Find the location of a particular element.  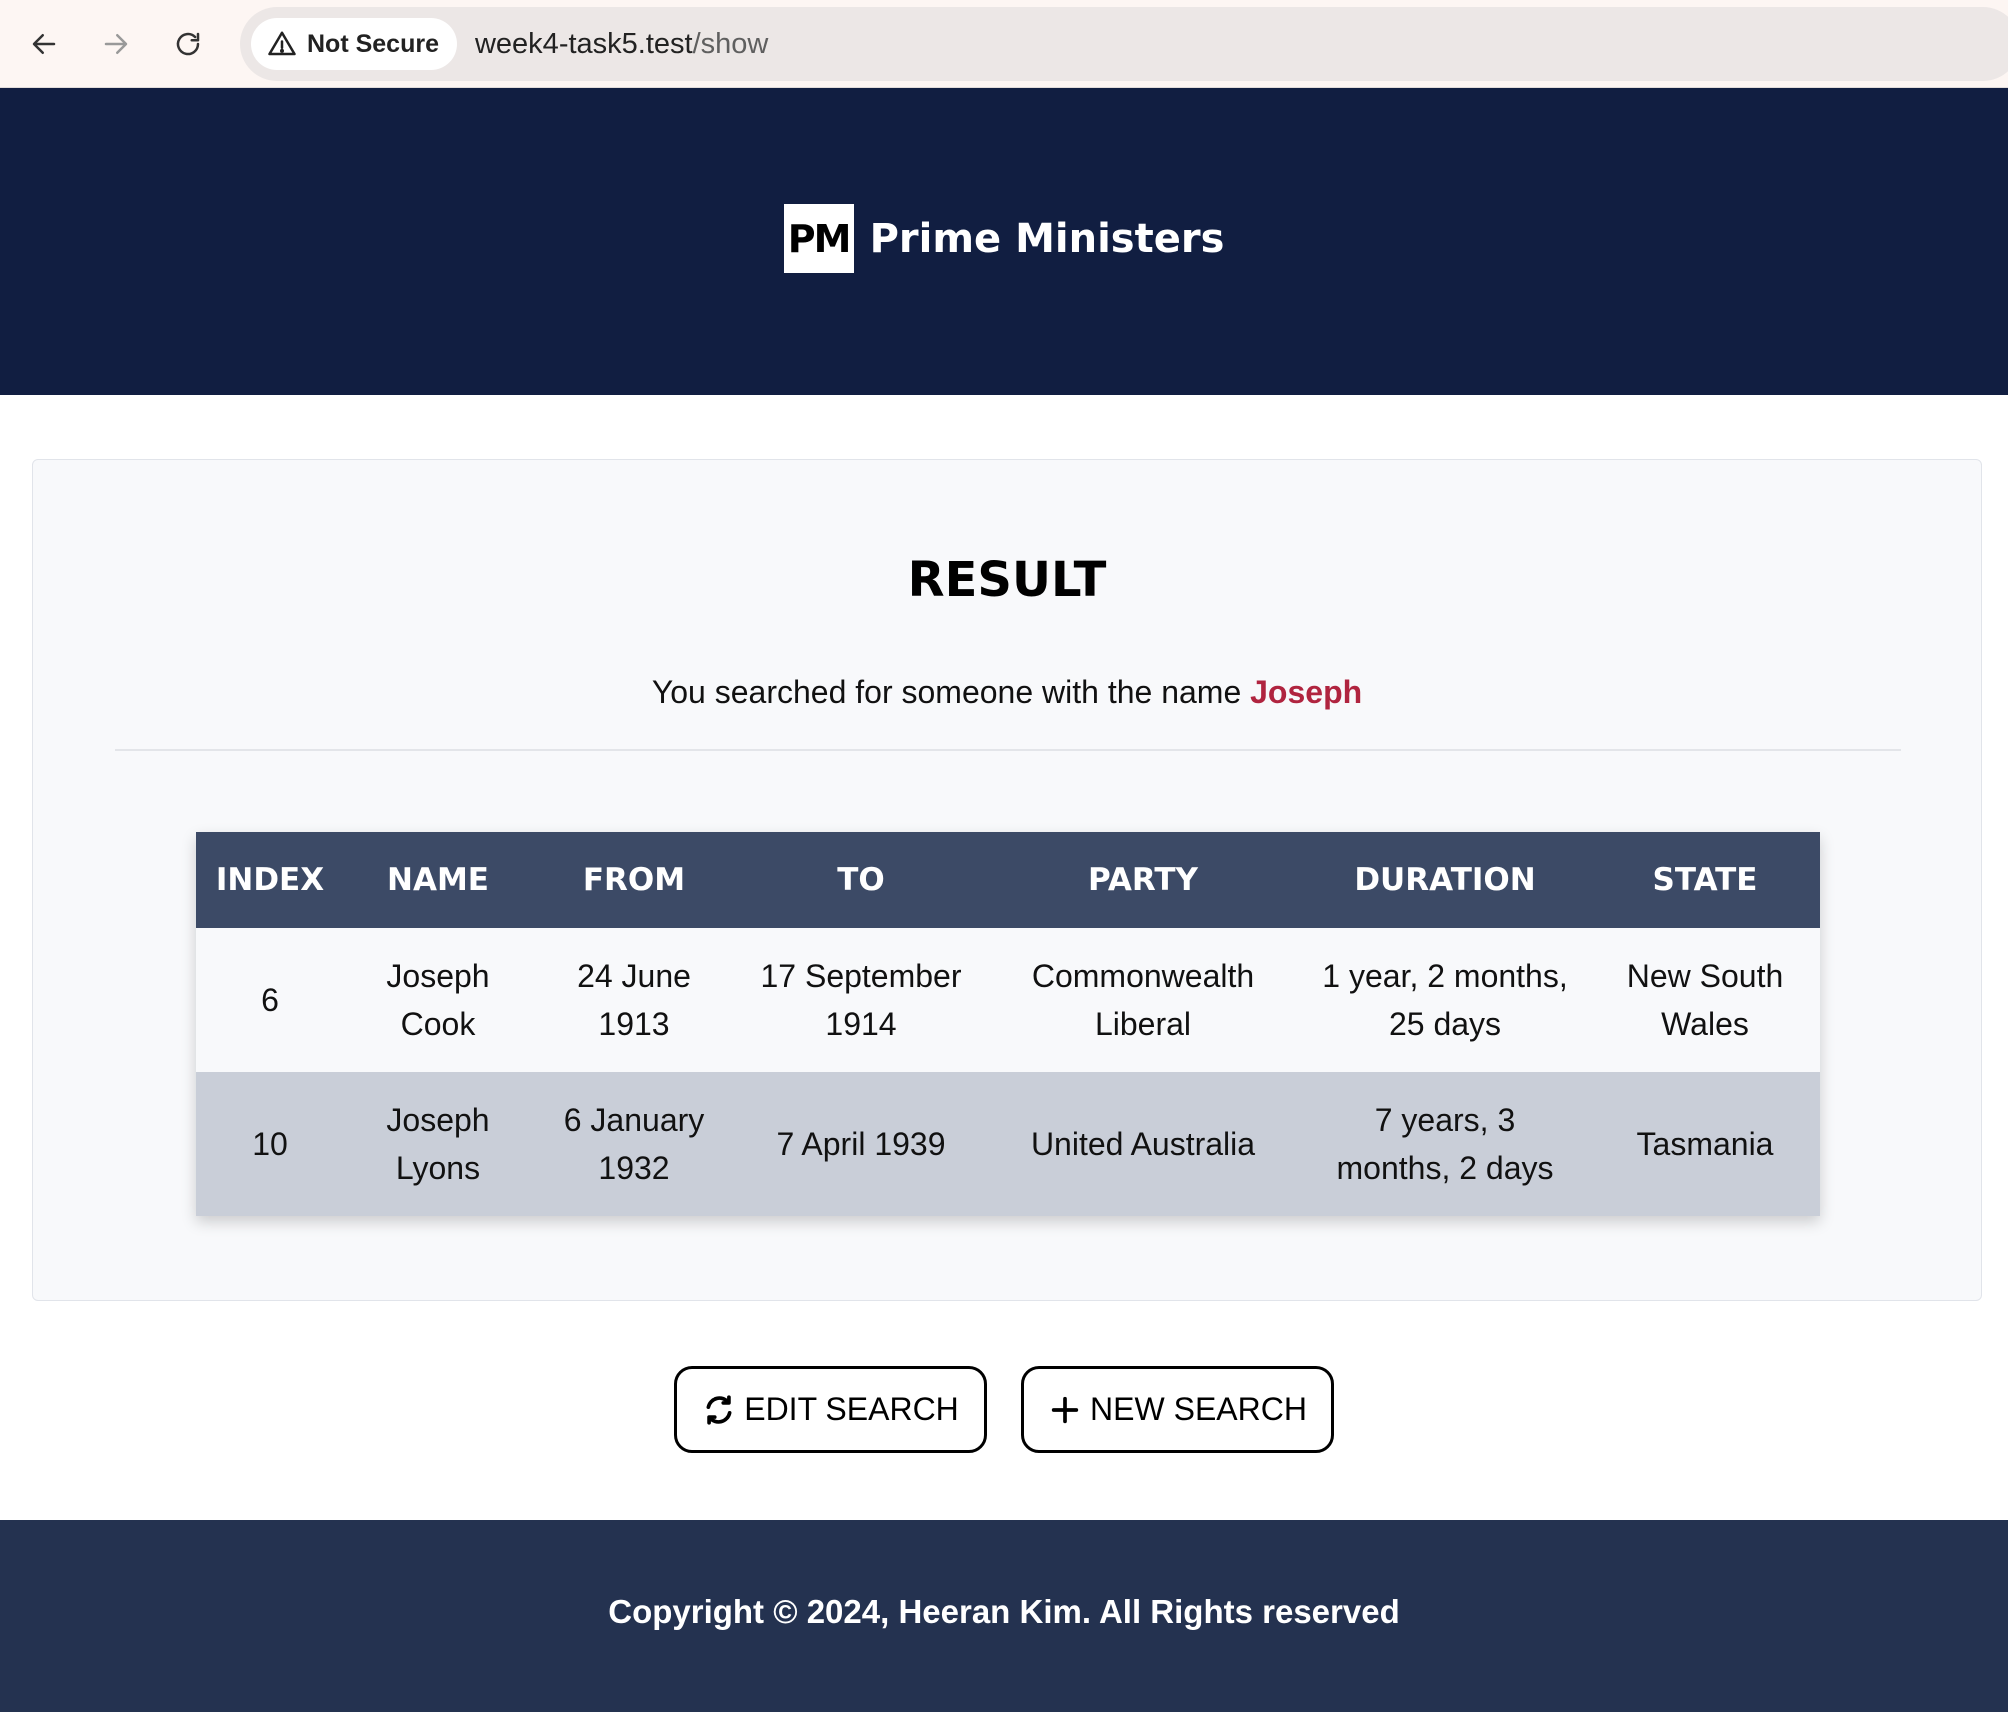

brand-link: PM Prime Ministers is located at coordinates (1004, 238).